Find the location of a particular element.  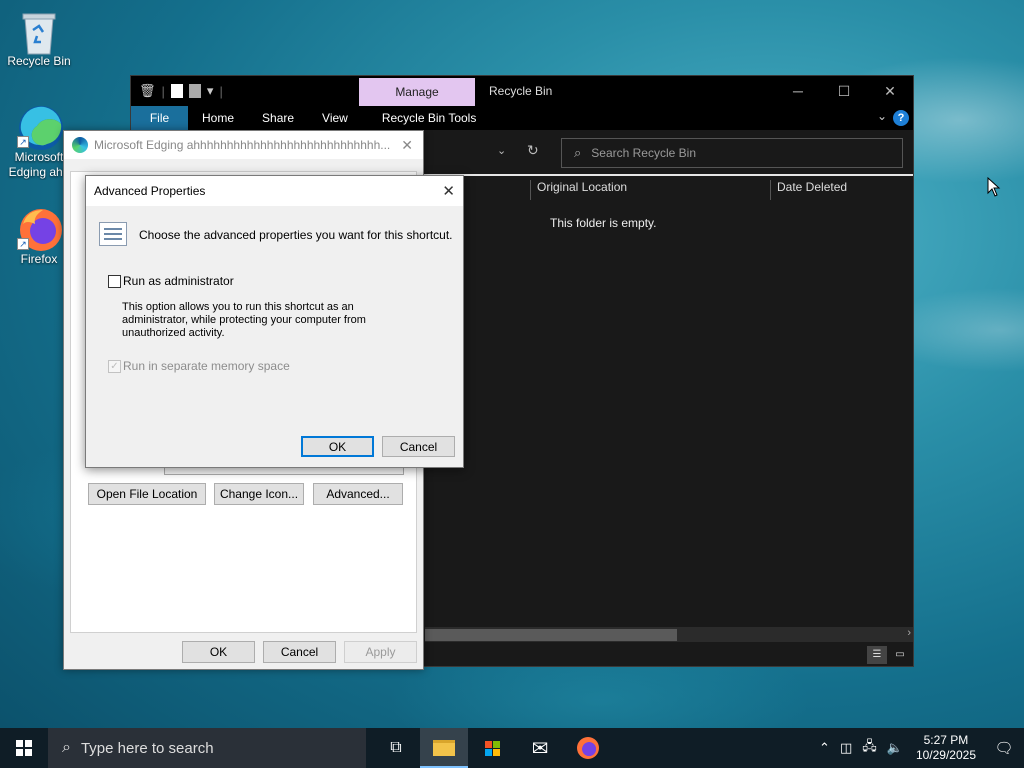

advanced-title-bar: Advanced Properties ✕ is located at coordinates (274, 191).